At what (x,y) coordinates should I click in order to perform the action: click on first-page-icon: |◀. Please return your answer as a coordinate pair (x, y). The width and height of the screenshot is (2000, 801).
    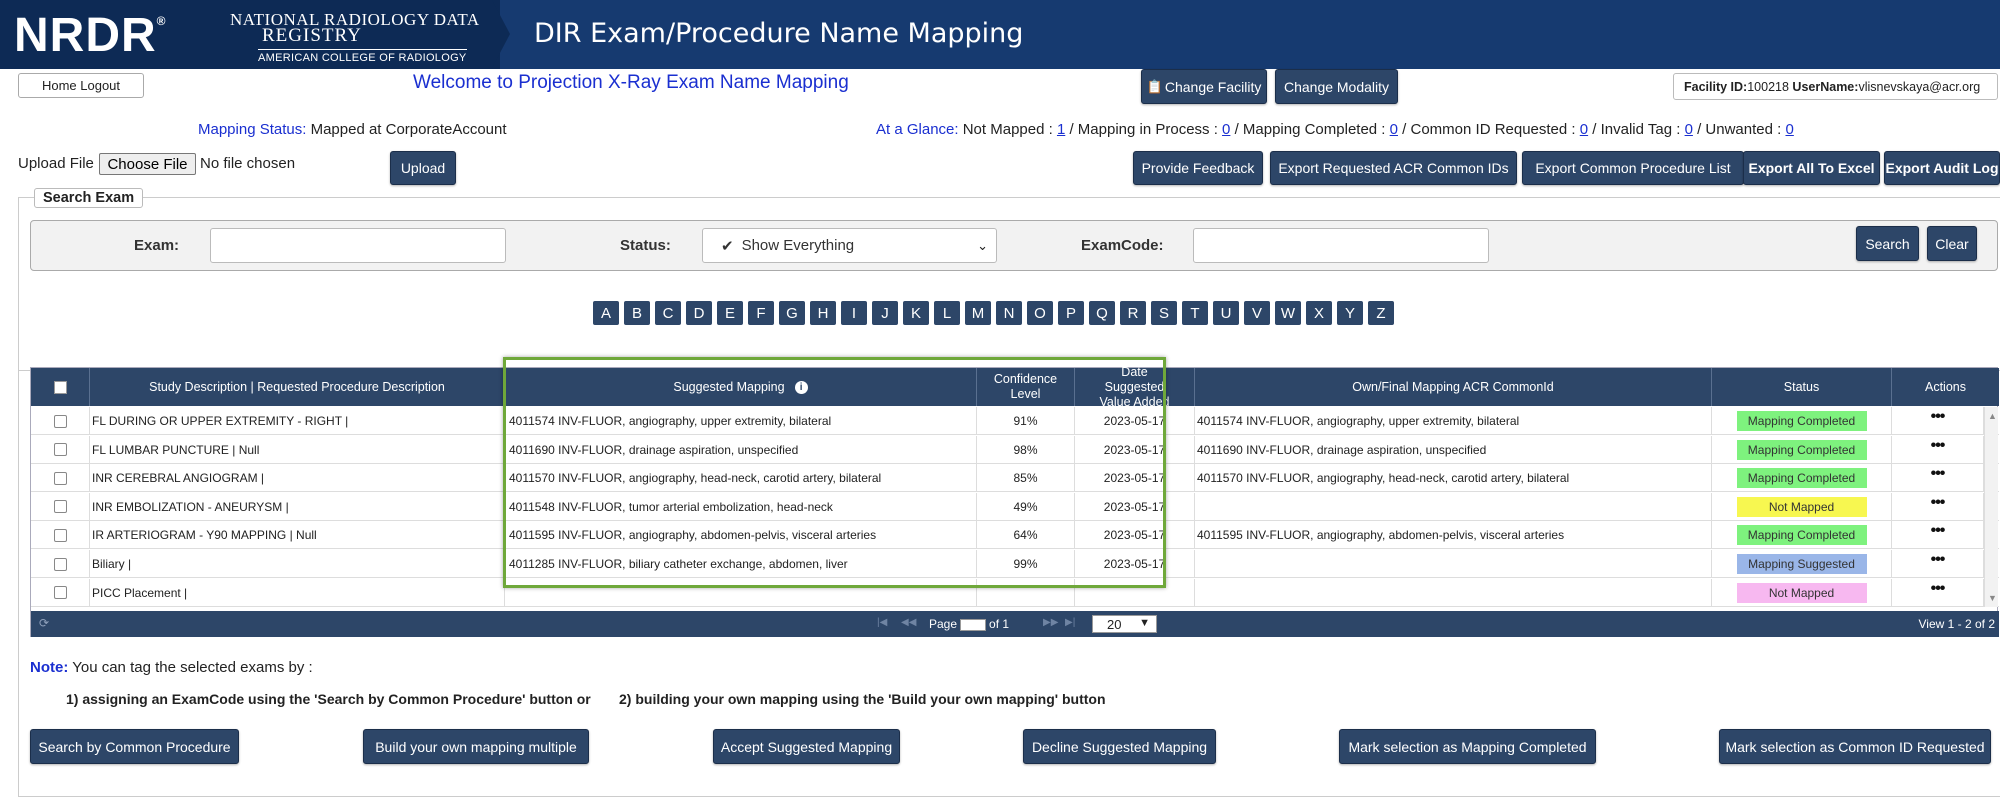
    Looking at the image, I should click on (882, 622).